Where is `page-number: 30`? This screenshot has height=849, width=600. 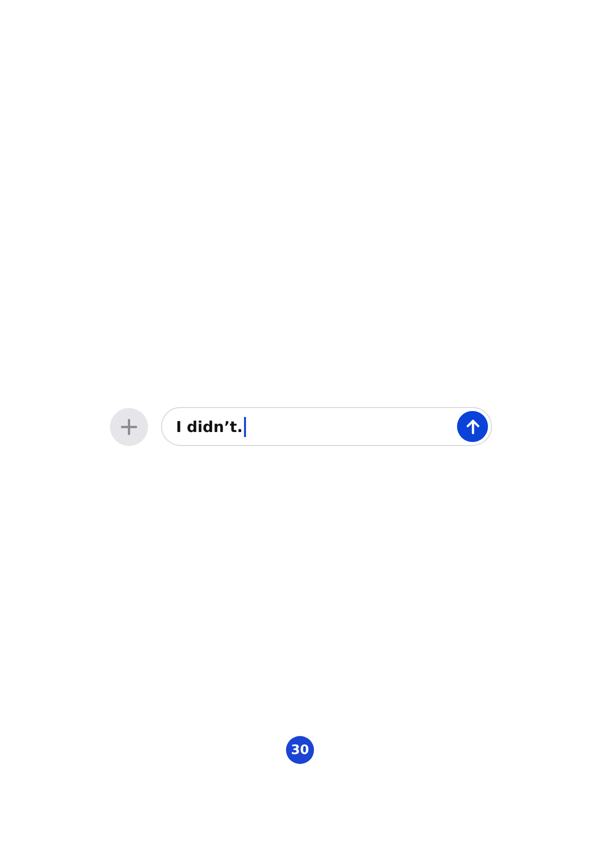
page-number: 30 is located at coordinates (300, 750).